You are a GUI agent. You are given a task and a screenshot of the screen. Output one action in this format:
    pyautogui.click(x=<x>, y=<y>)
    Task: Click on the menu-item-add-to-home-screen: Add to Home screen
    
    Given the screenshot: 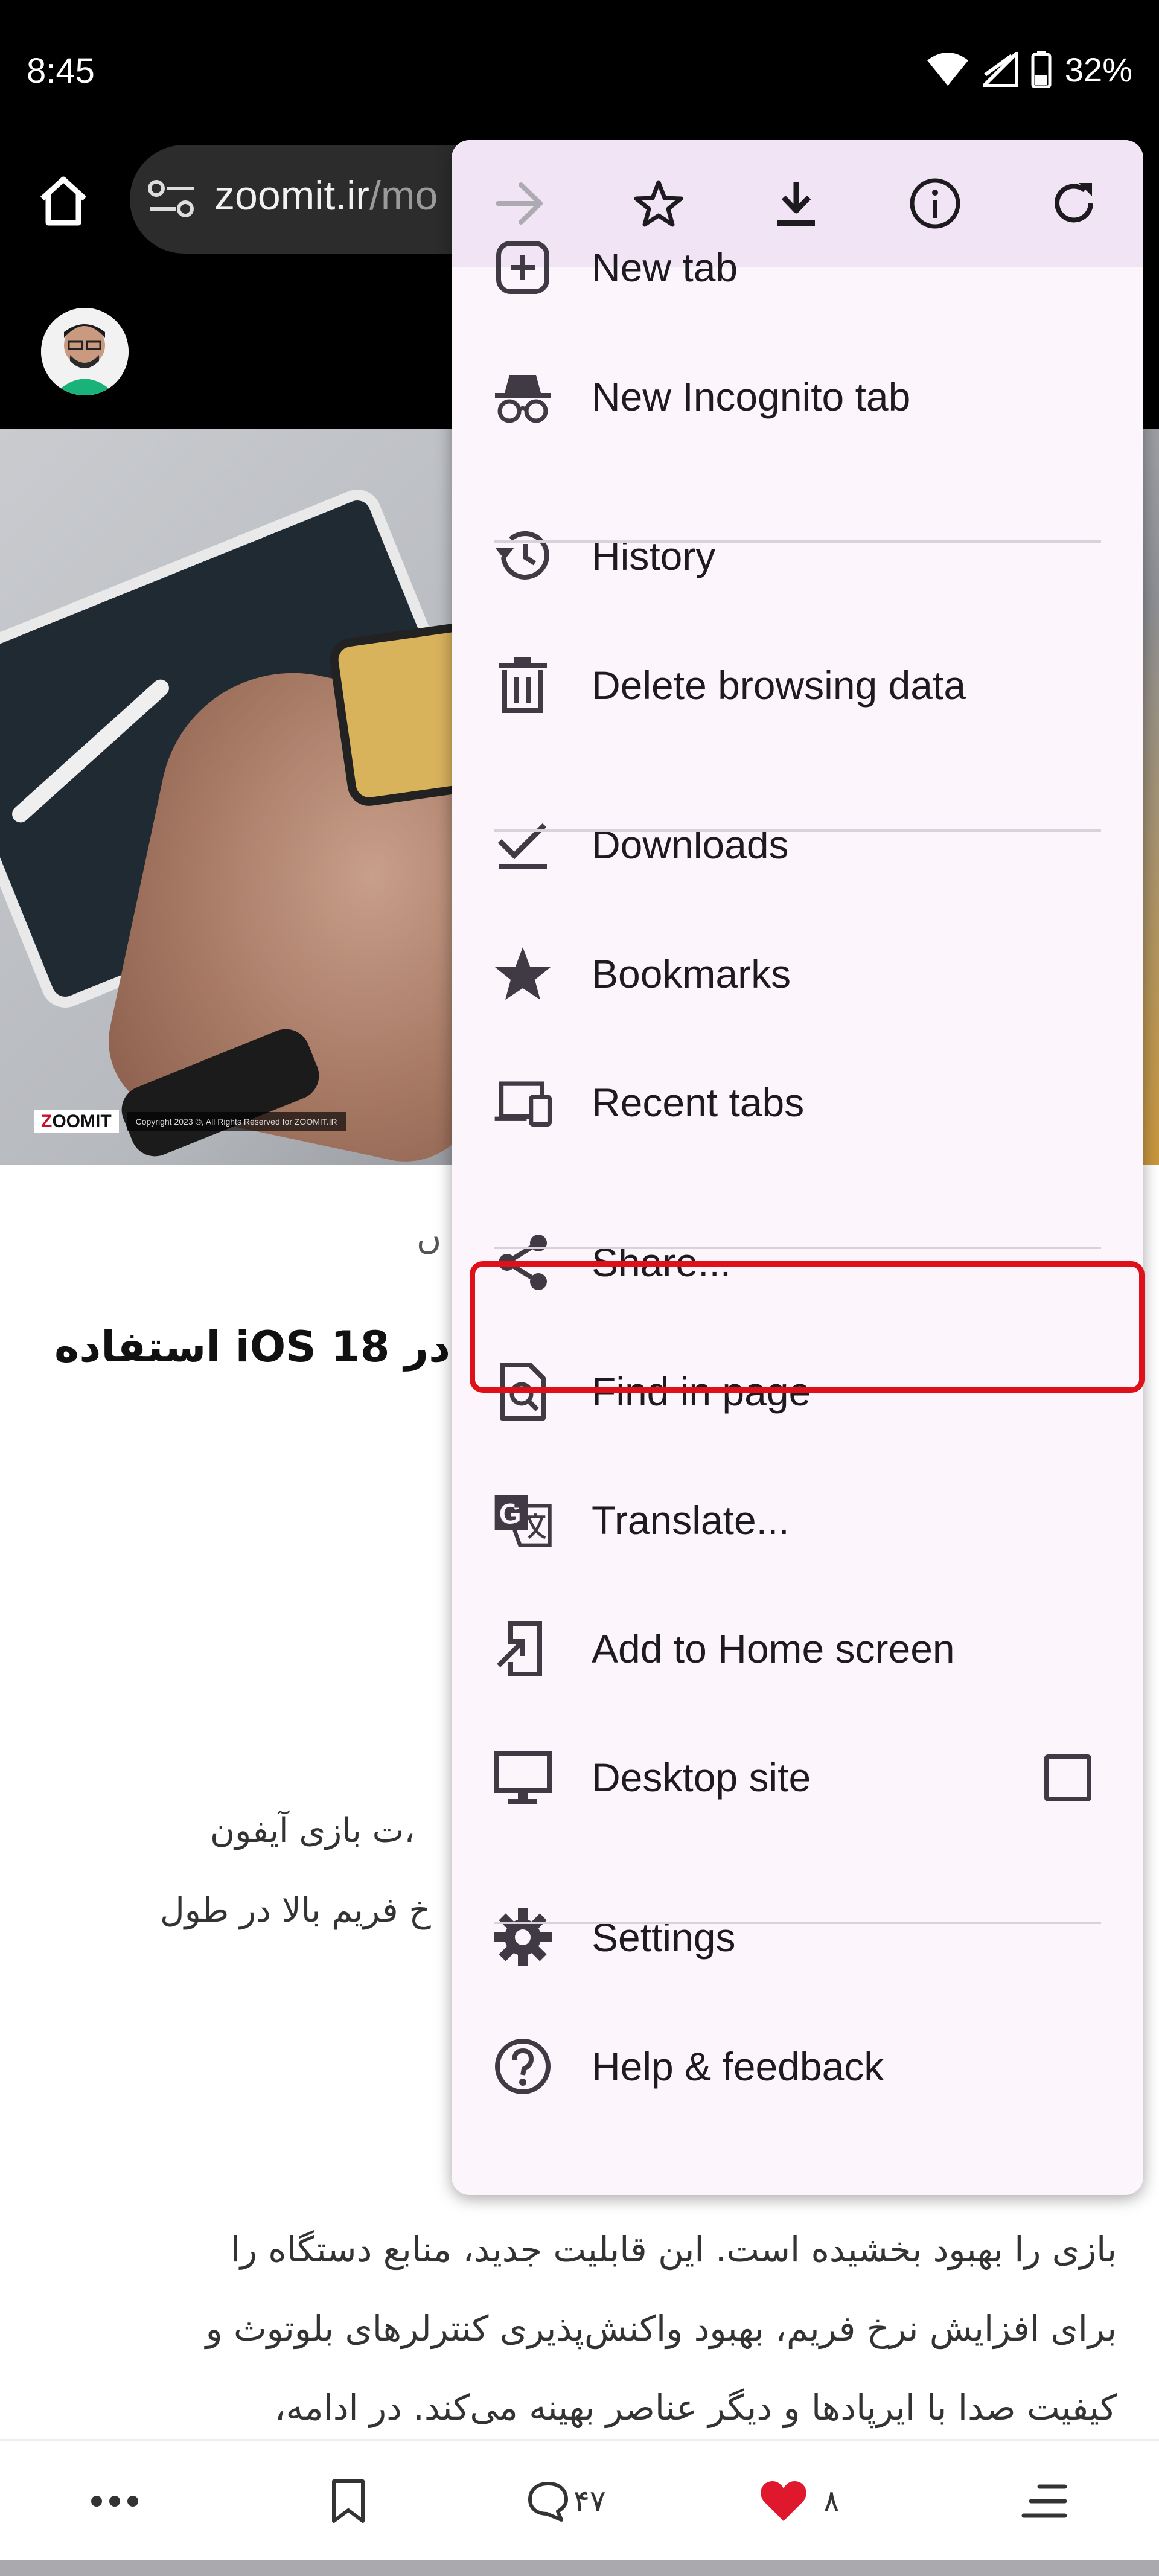 What is the action you would take?
    pyautogui.click(x=797, y=1649)
    